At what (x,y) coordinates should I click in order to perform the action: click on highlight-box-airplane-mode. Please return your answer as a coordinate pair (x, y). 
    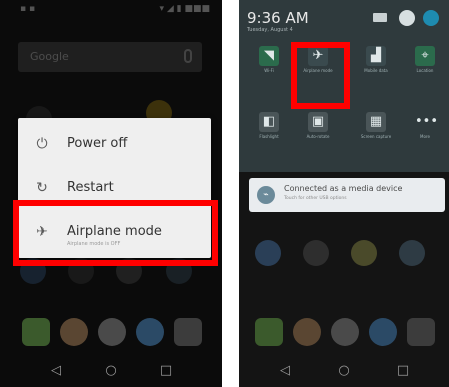
    Looking at the image, I should click on (115, 233).